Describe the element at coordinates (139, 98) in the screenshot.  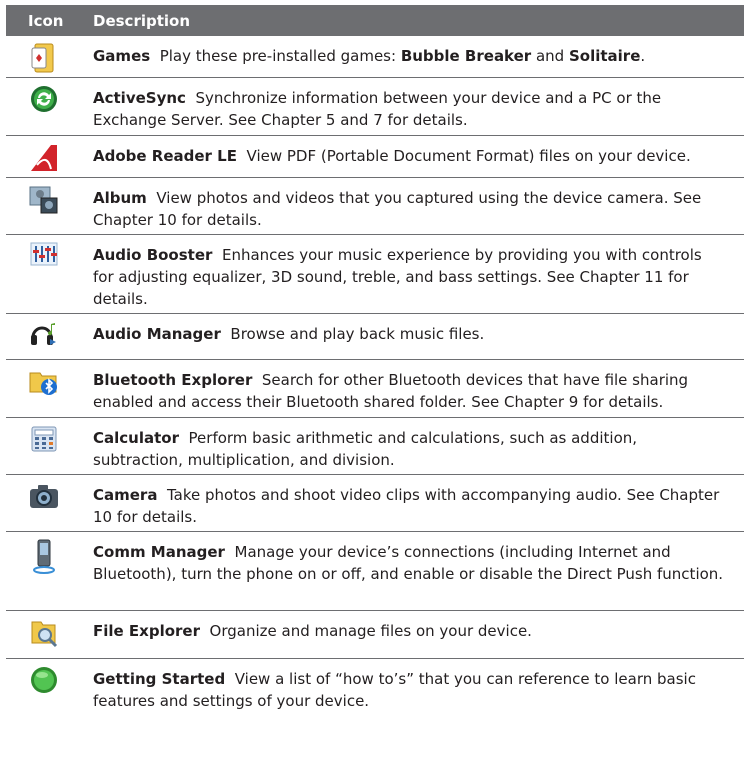
I see `row-name: ActiveSync` at that location.